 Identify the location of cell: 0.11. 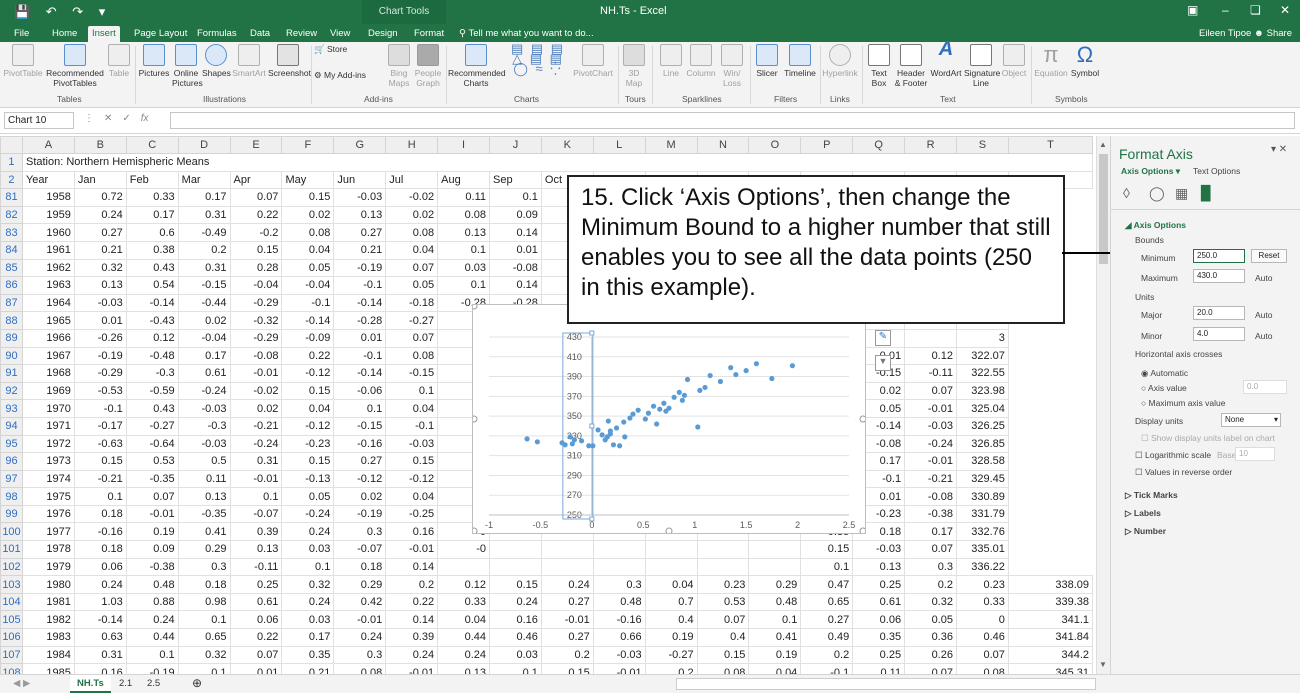
(463, 197).